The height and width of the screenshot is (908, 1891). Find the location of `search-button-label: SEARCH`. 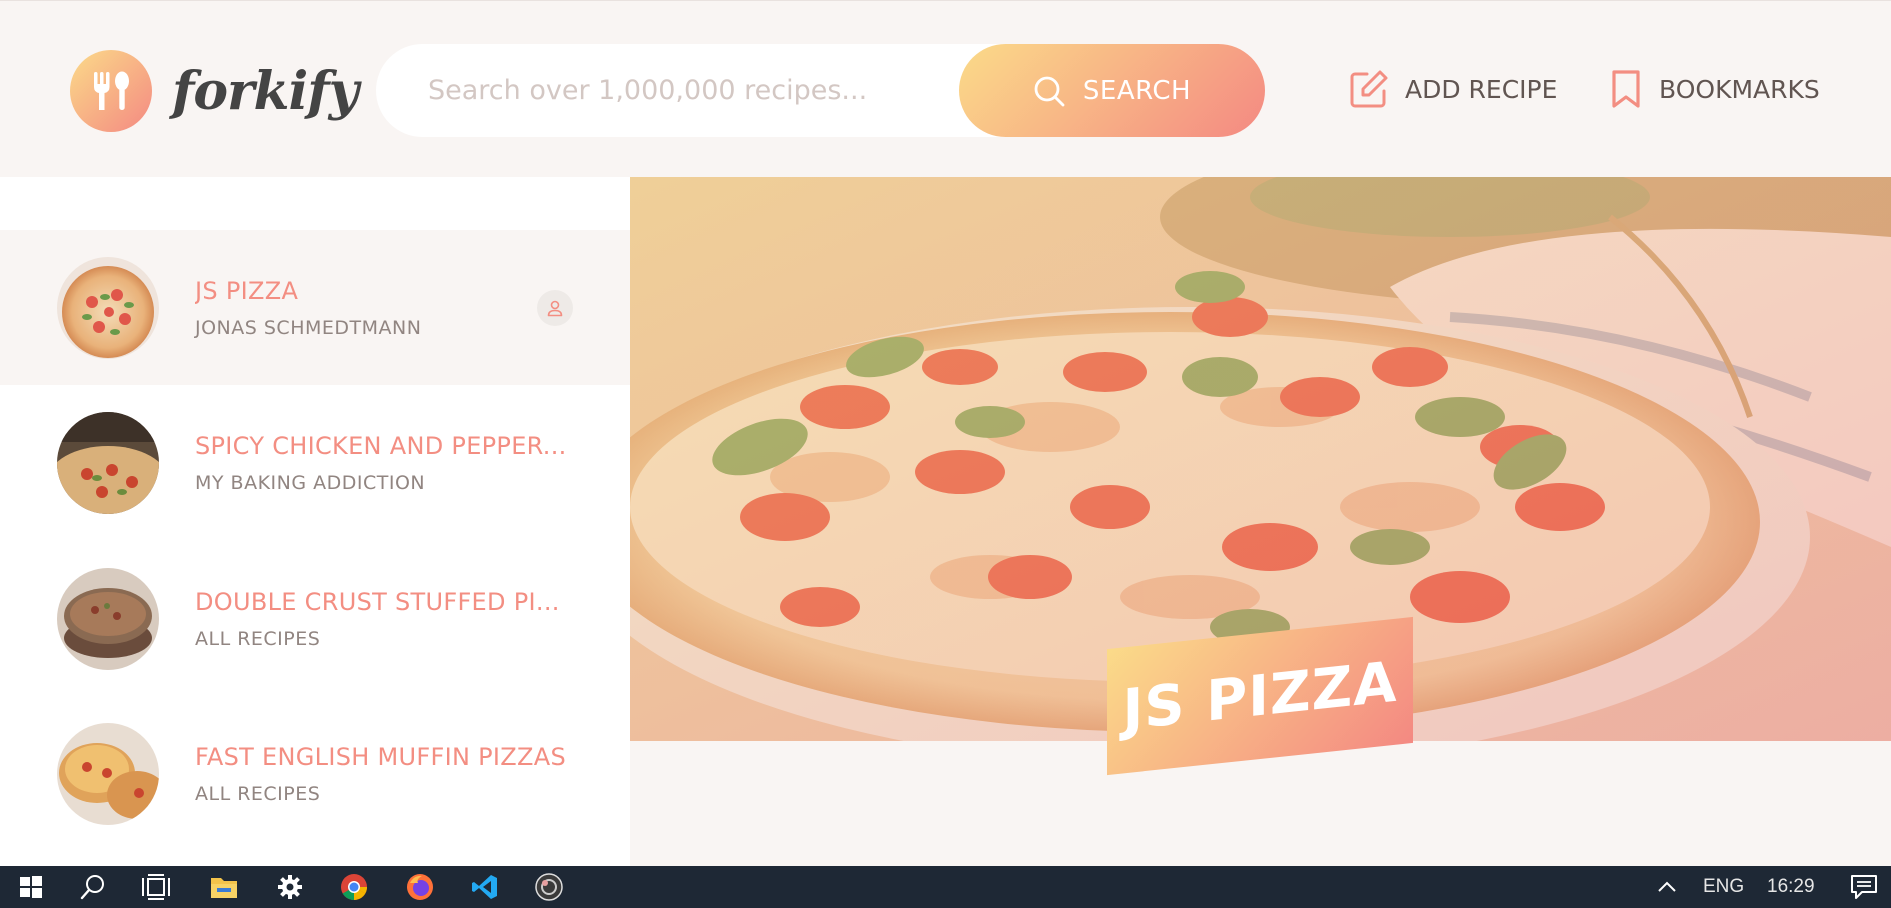

search-button-label: SEARCH is located at coordinates (1137, 90).